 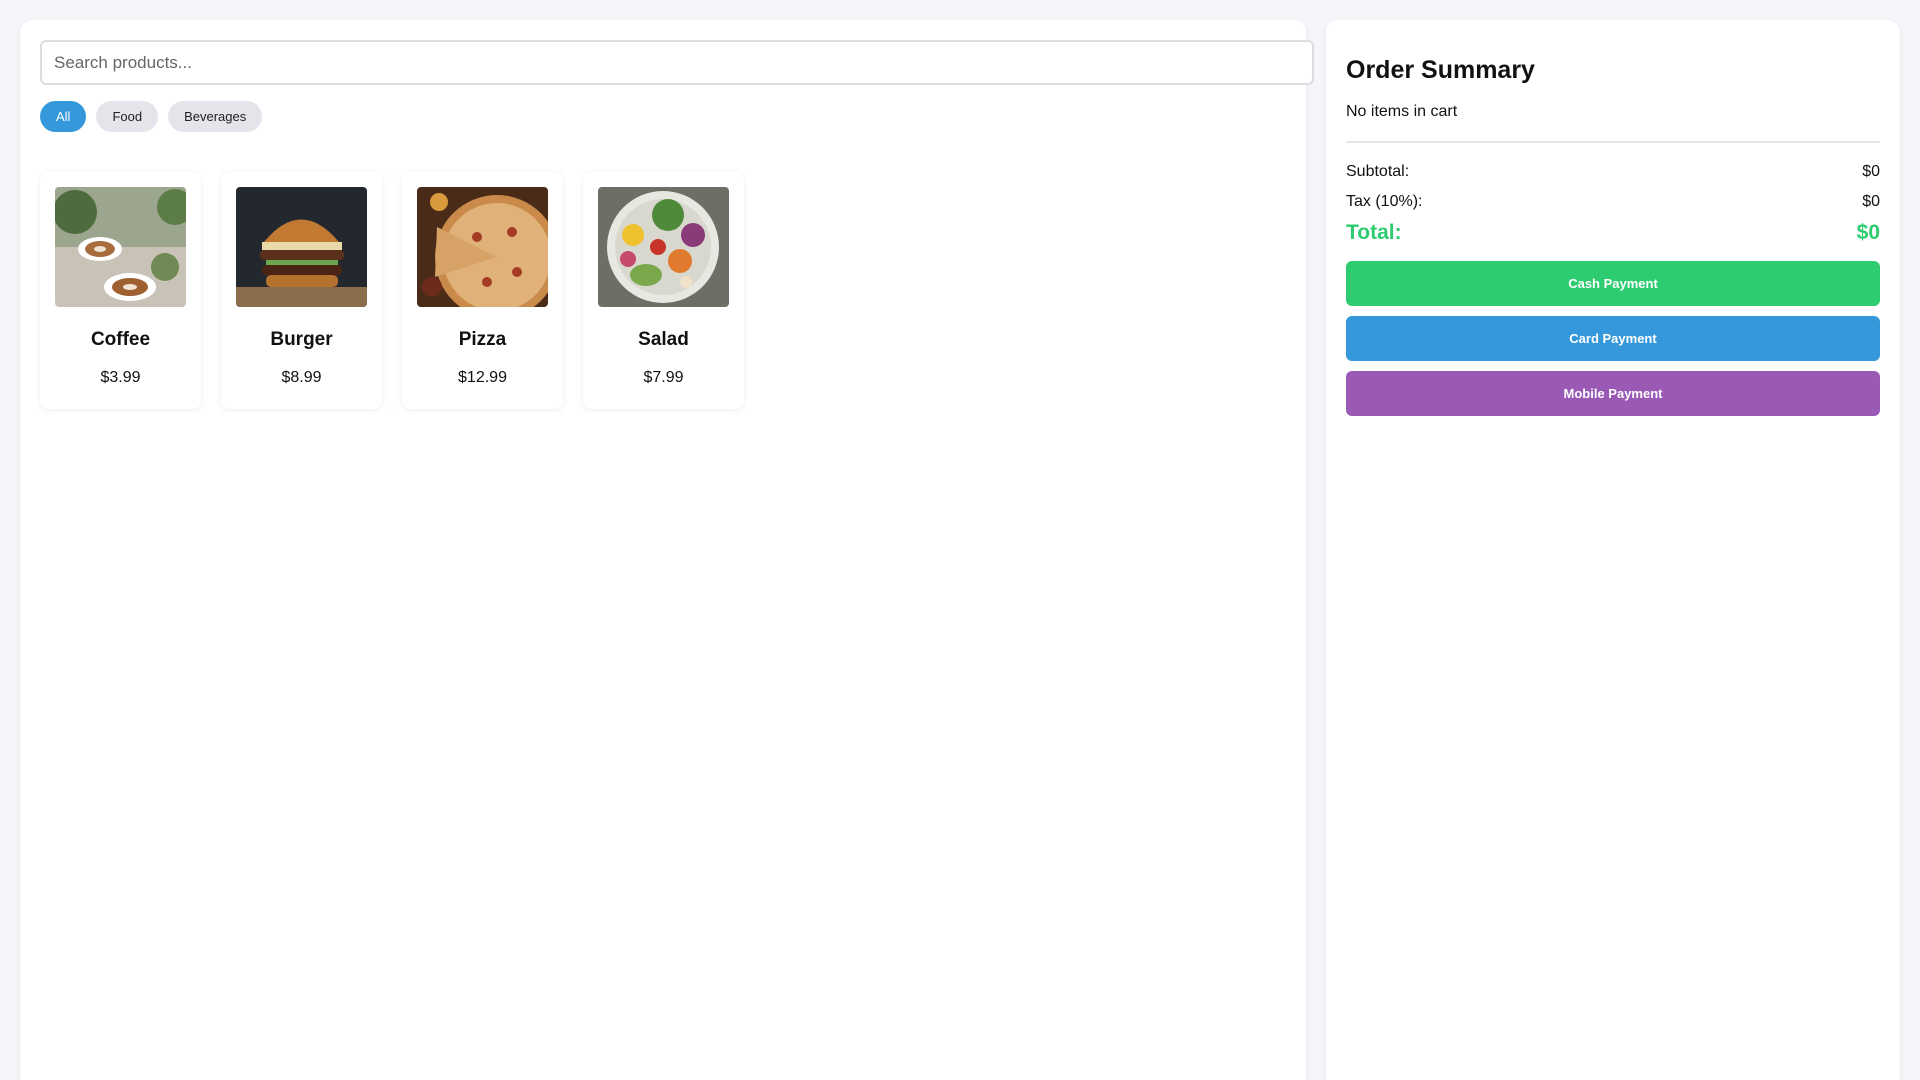 I want to click on burger-image, so click(x=301, y=247).